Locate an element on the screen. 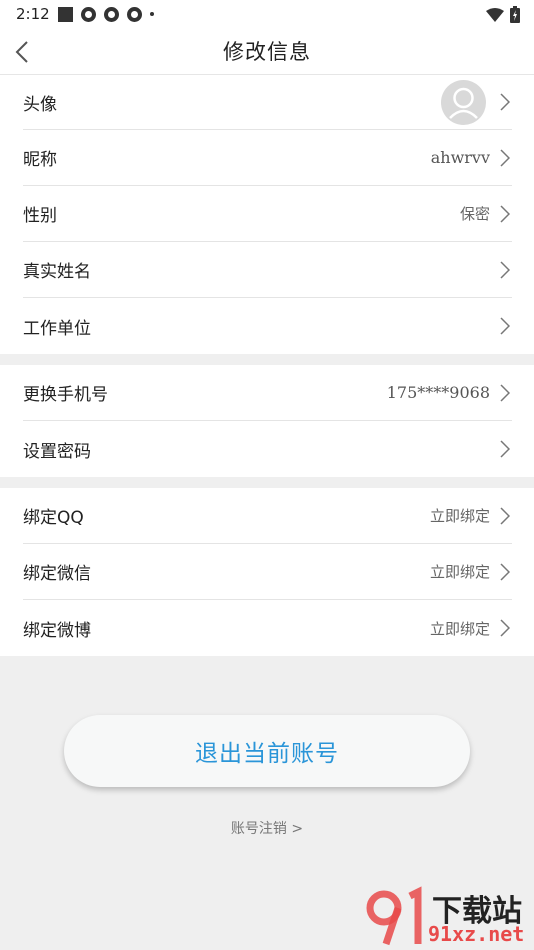  user-placeholder-icon is located at coordinates (463, 103).